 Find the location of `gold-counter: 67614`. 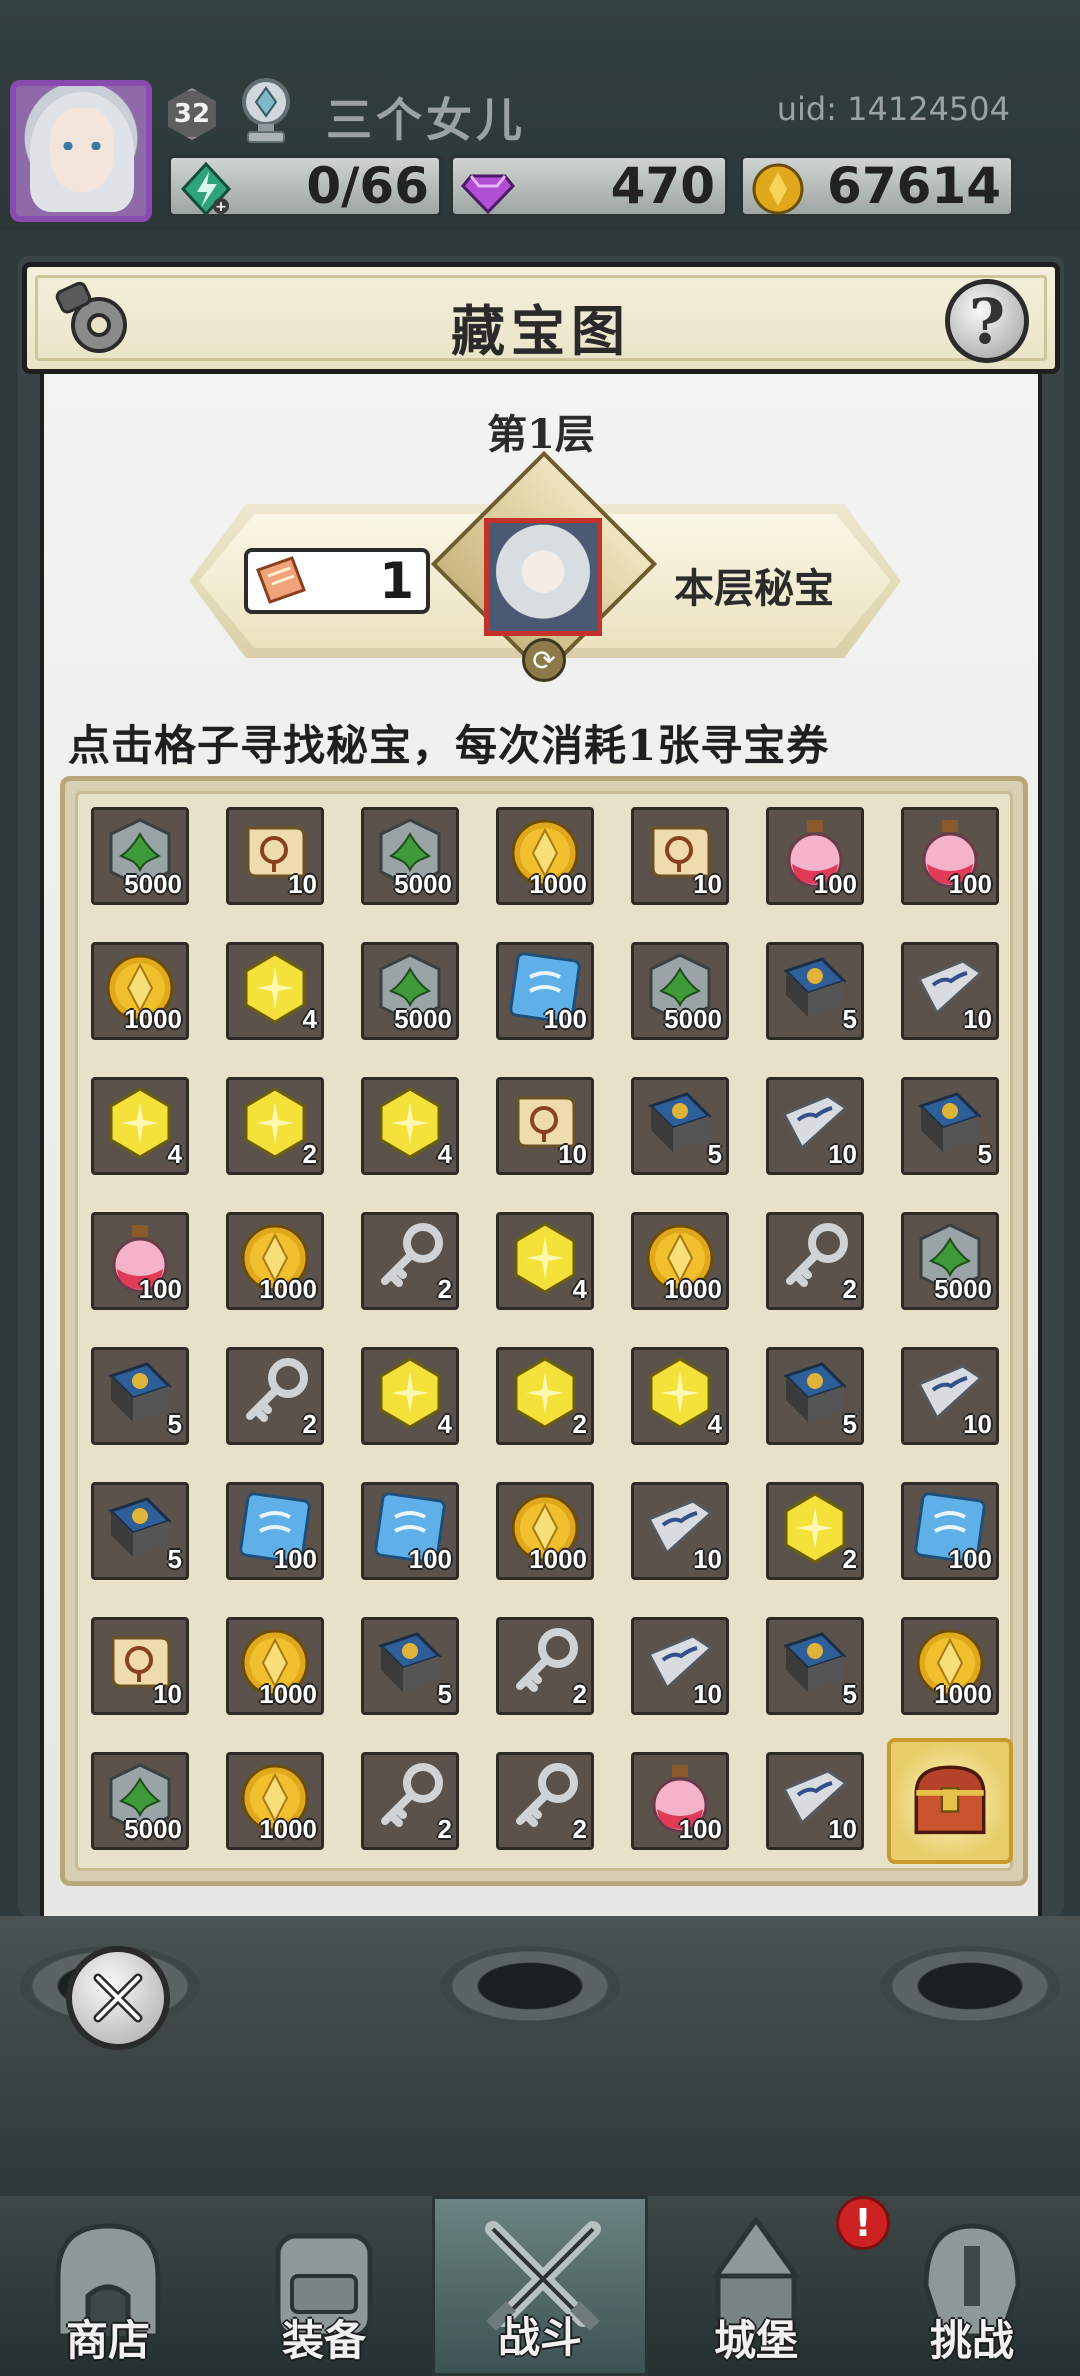

gold-counter: 67614 is located at coordinates (877, 186).